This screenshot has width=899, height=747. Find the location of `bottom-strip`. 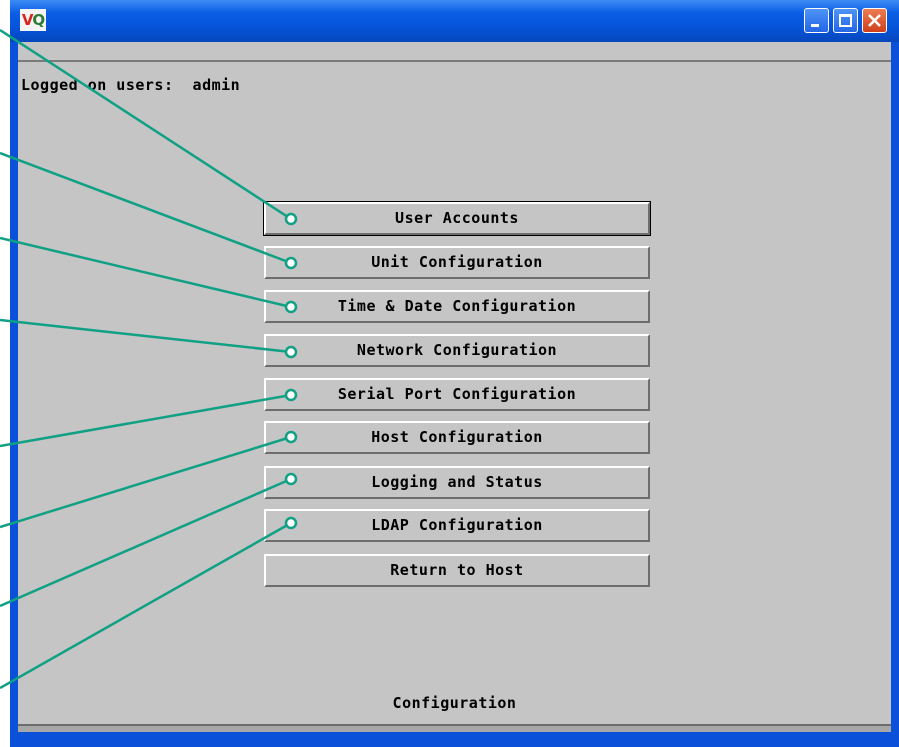

bottom-strip is located at coordinates (454, 729).